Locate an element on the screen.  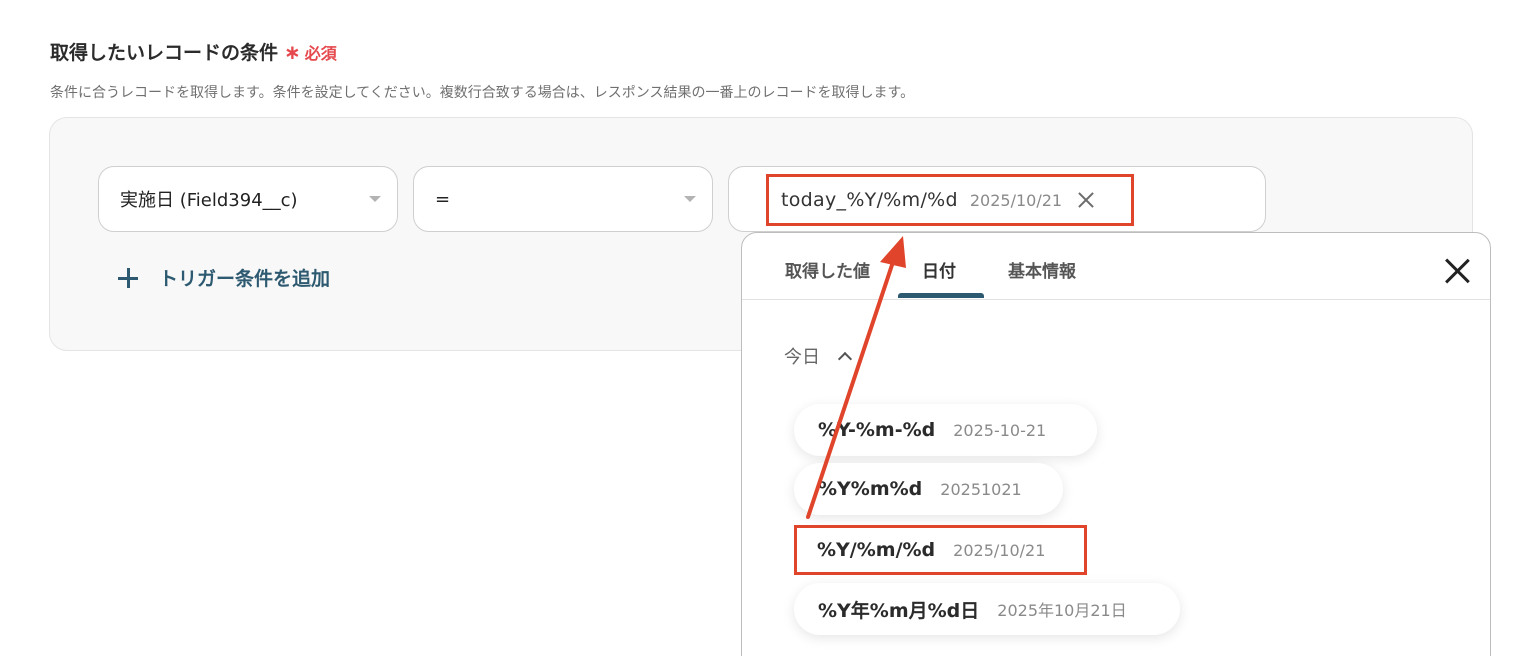
group-today-label: 今日 is located at coordinates (802, 357).